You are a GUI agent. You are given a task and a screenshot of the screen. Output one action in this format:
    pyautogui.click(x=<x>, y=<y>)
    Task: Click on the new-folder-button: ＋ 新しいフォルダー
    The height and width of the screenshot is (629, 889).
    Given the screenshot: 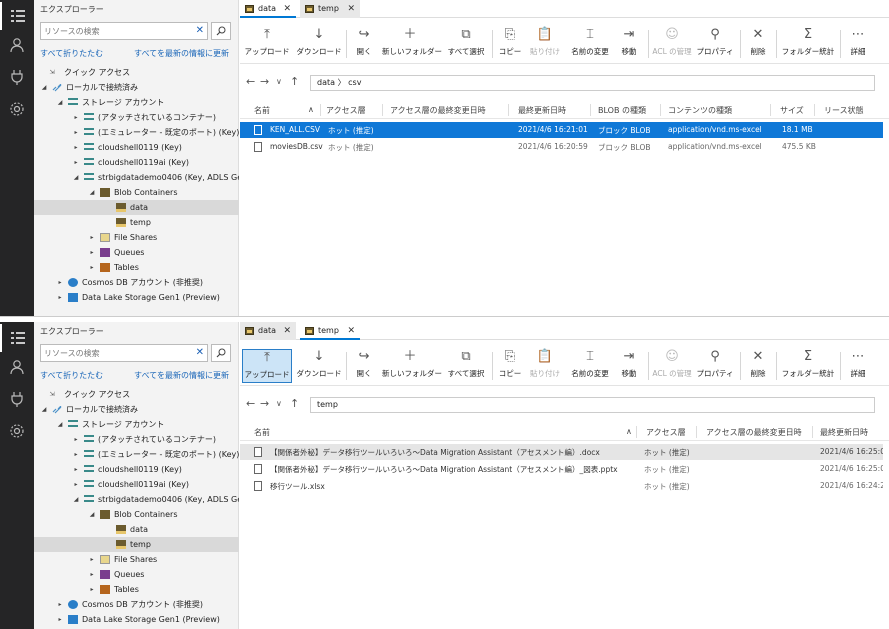 What is the action you would take?
    pyautogui.click(x=412, y=366)
    